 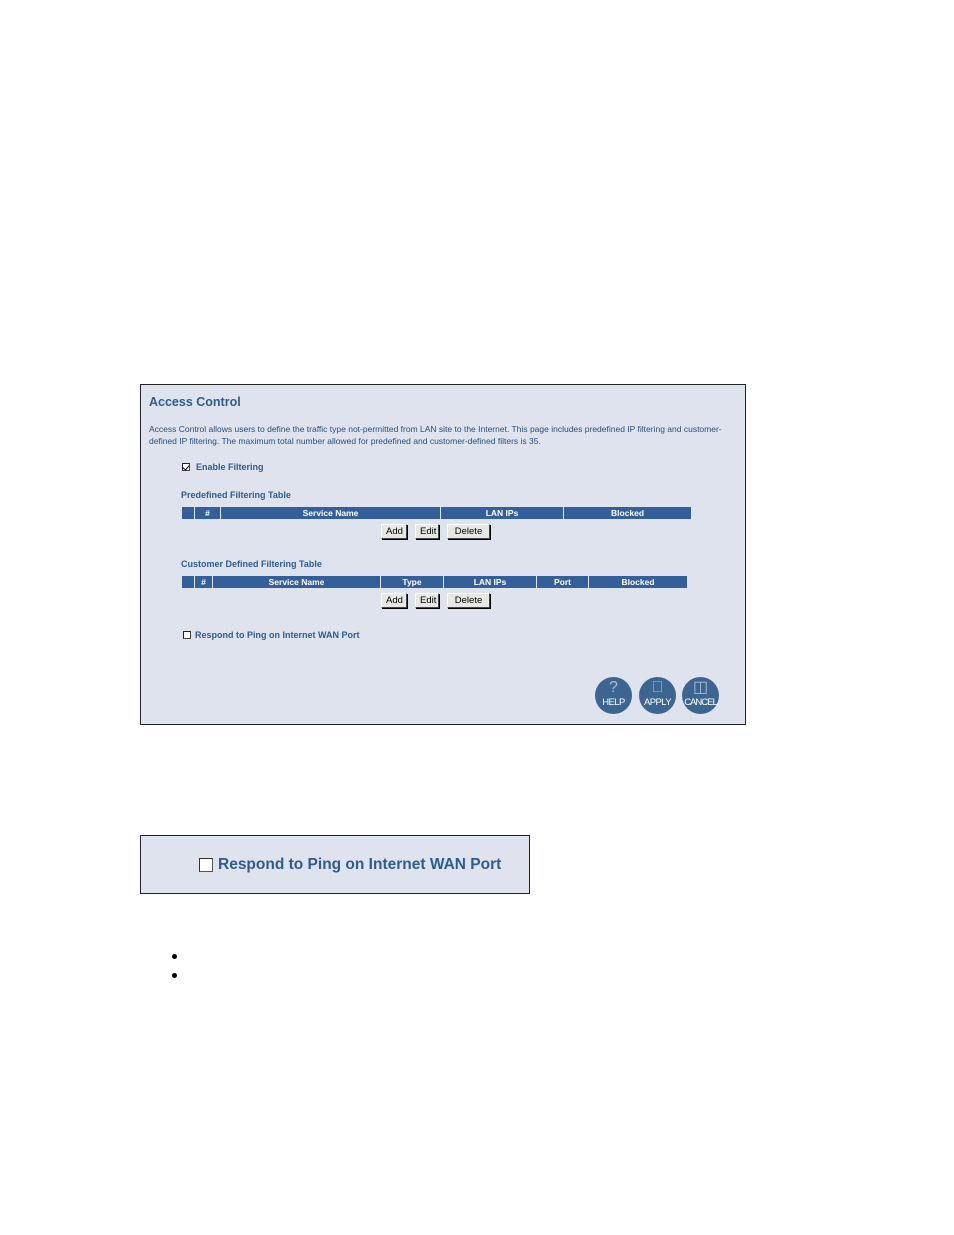 I want to click on respond-ping-detail-screenshot: Respond to Ping on Internet WAN Port, so click(x=335, y=864).